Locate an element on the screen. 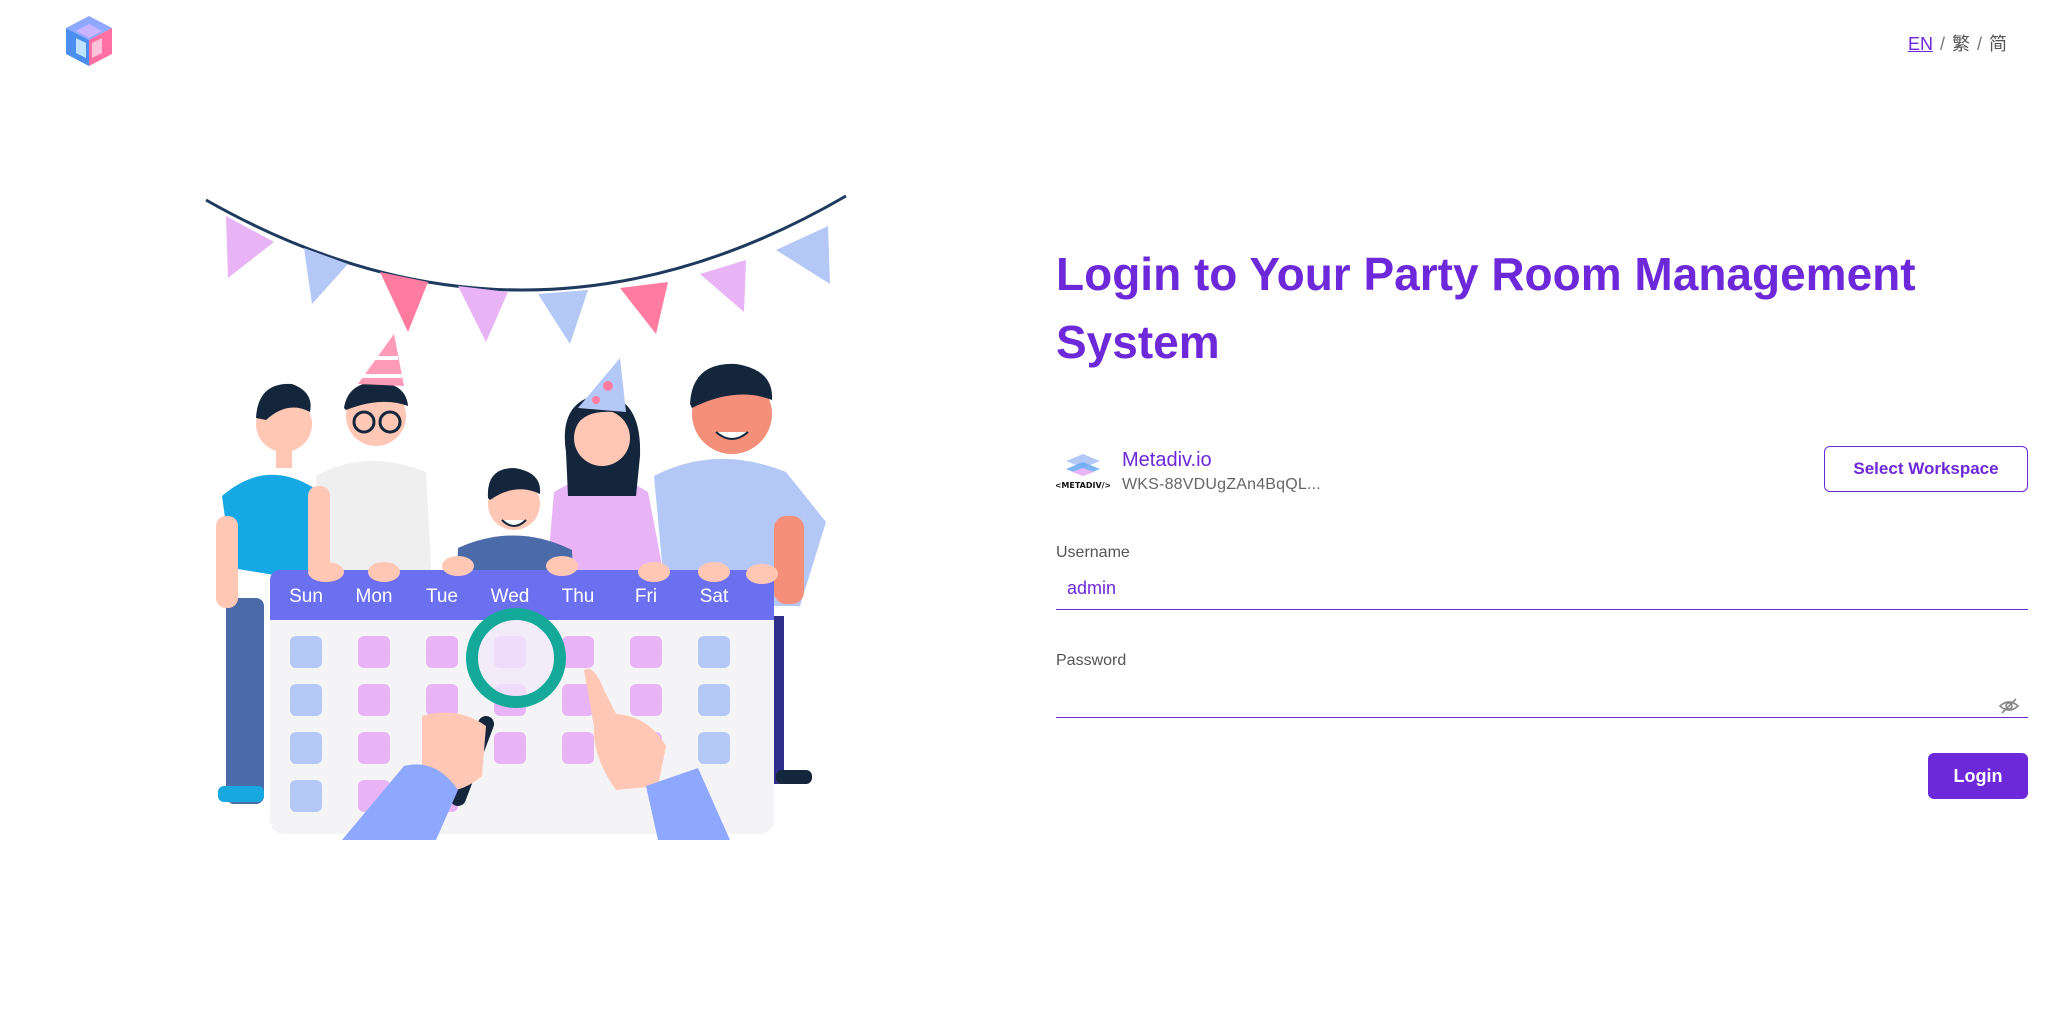  password-label: Password is located at coordinates (1091, 660).